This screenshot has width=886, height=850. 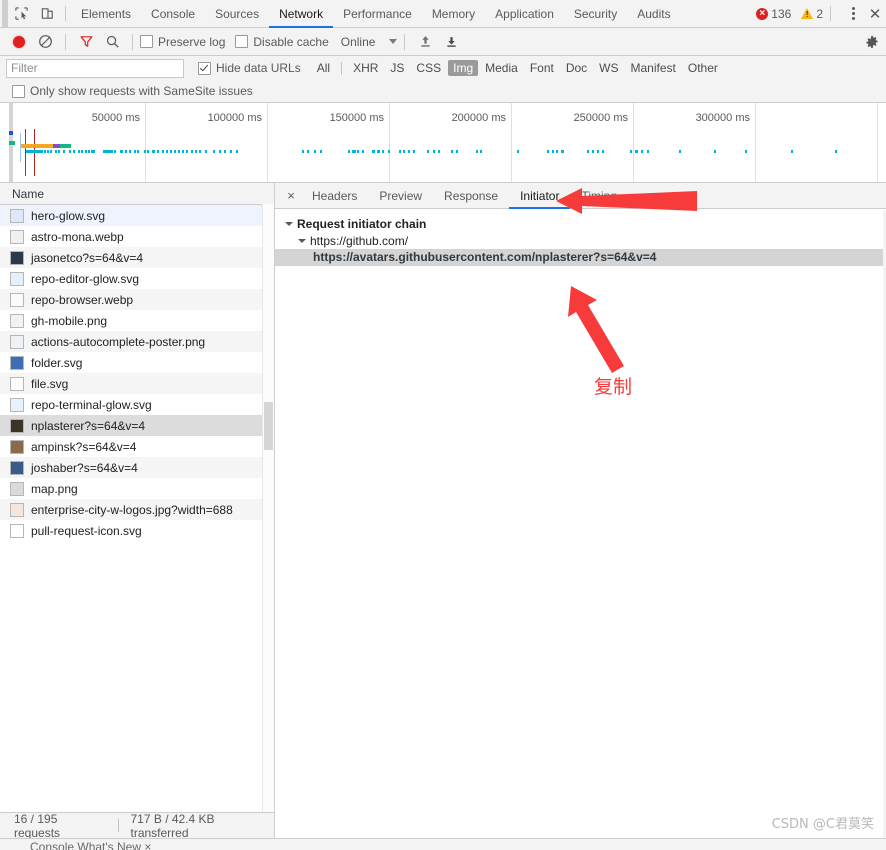 I want to click on filter-type-ws: WS, so click(x=608, y=68).